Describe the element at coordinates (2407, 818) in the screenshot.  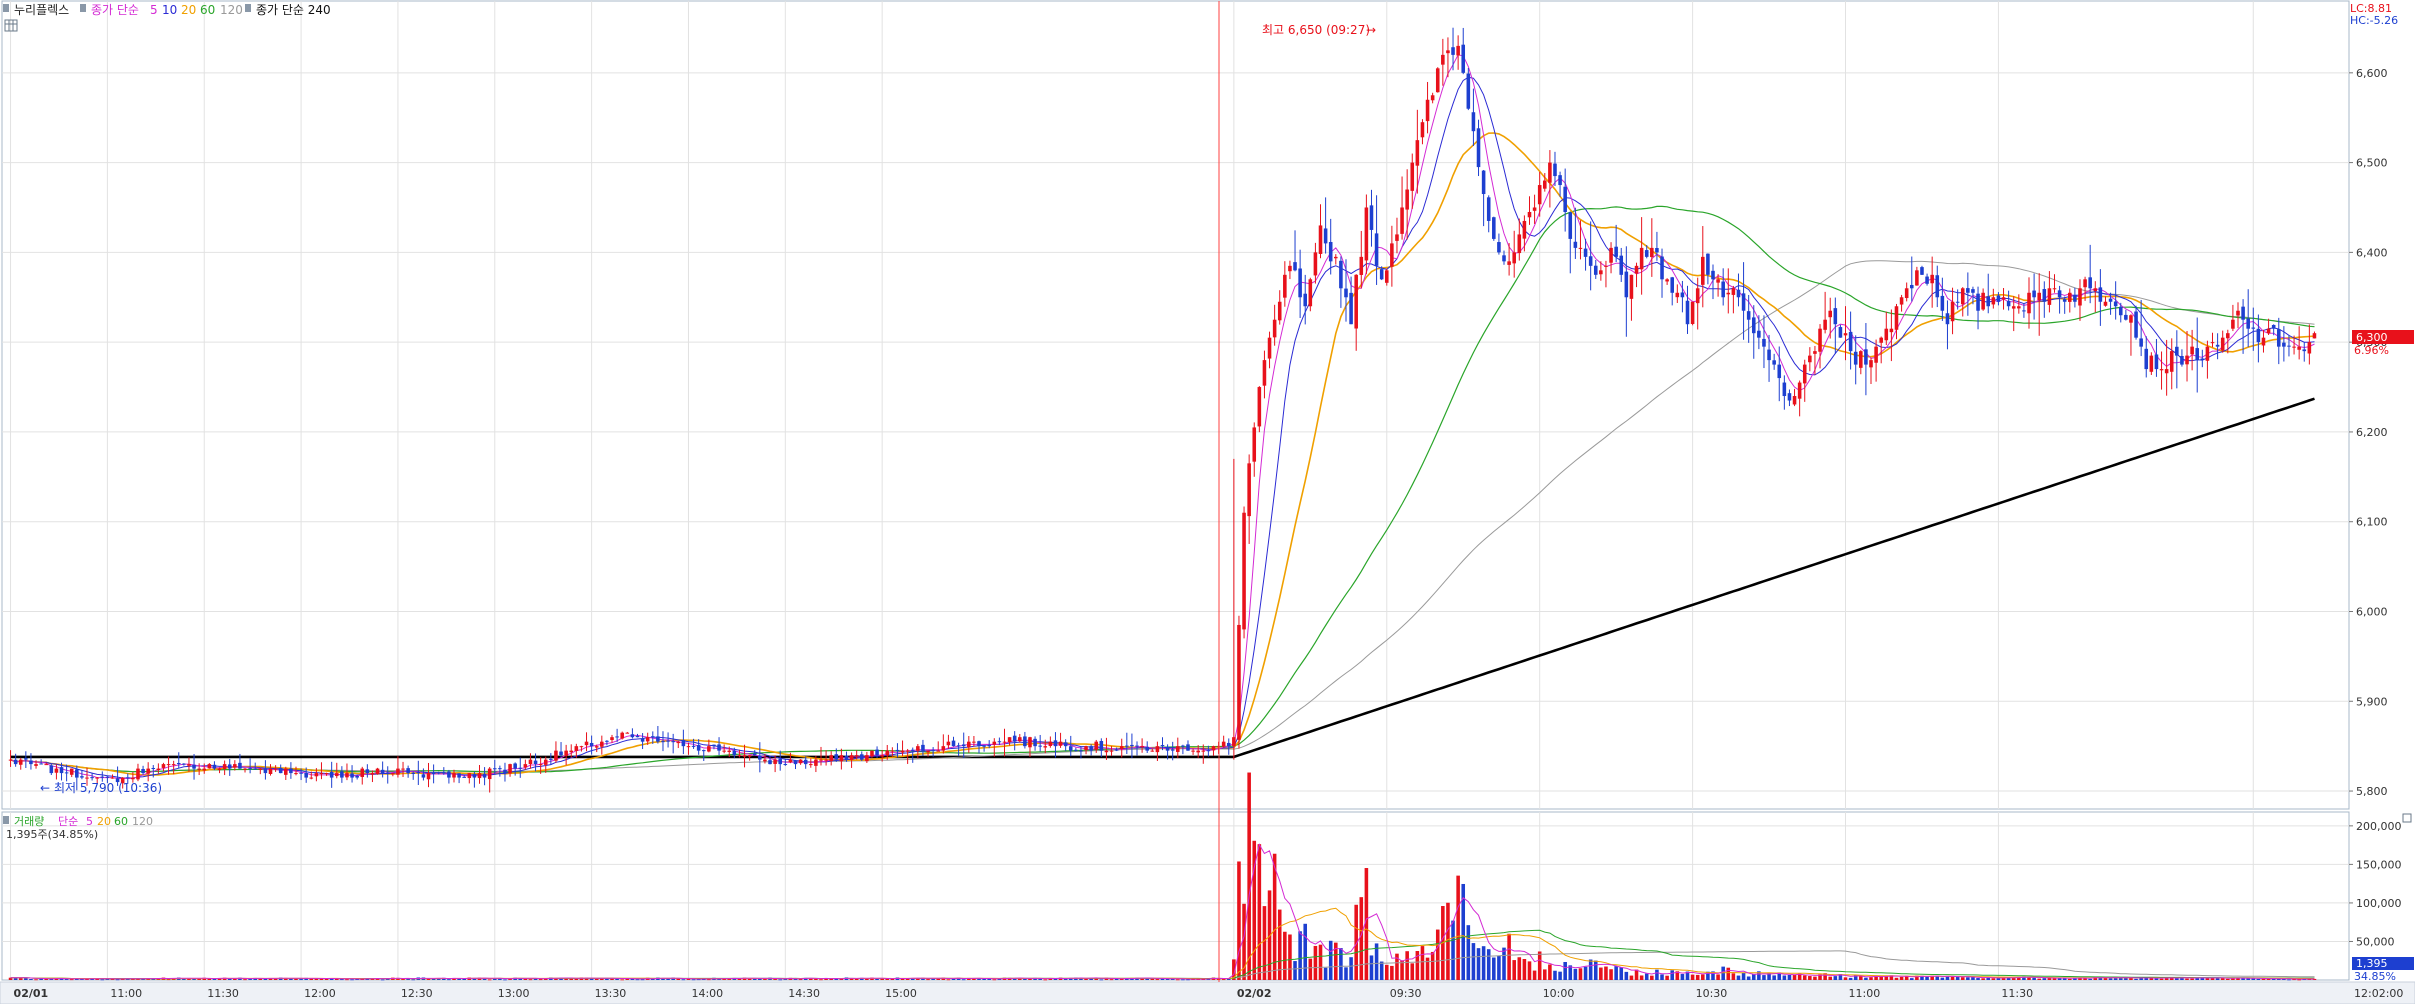
I see `panel-resize-icon` at that location.